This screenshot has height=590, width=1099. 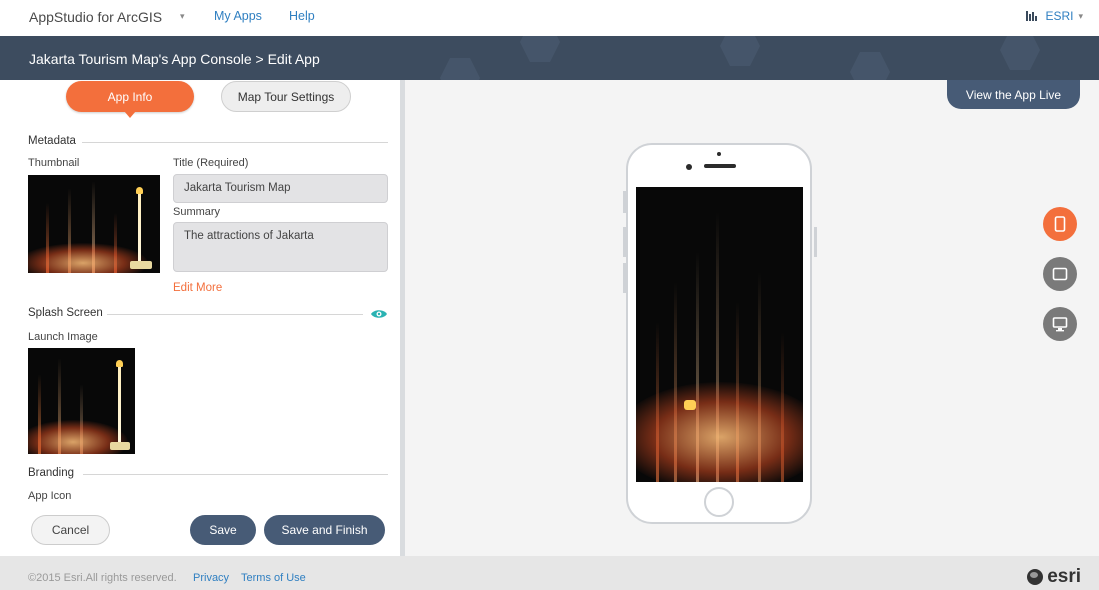 I want to click on copyright-text: ©2015 Esri.All rights reserved., so click(x=102, y=578).